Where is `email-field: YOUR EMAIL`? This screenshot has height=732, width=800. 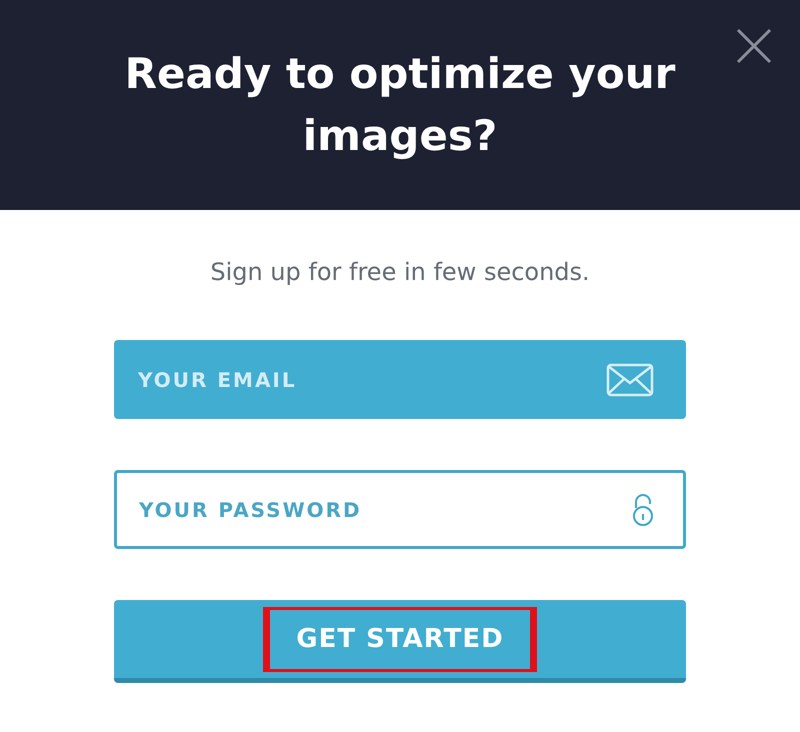 email-field: YOUR EMAIL is located at coordinates (400, 379).